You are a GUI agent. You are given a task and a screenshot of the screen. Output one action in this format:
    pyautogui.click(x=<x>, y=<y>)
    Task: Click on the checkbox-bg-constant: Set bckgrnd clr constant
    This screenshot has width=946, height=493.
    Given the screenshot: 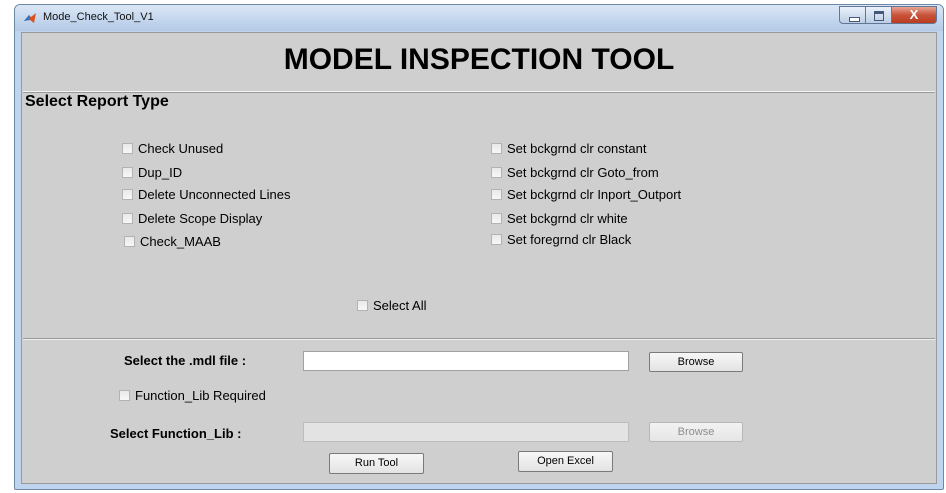 What is the action you would take?
    pyautogui.click(x=568, y=148)
    